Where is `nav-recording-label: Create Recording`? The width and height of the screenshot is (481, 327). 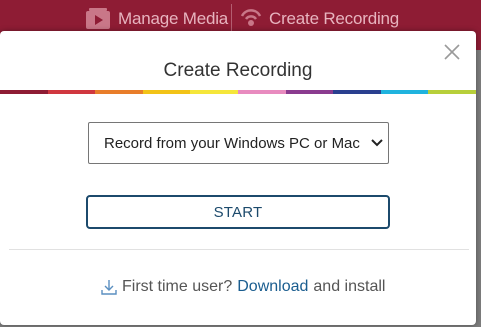 nav-recording-label: Create Recording is located at coordinates (334, 18).